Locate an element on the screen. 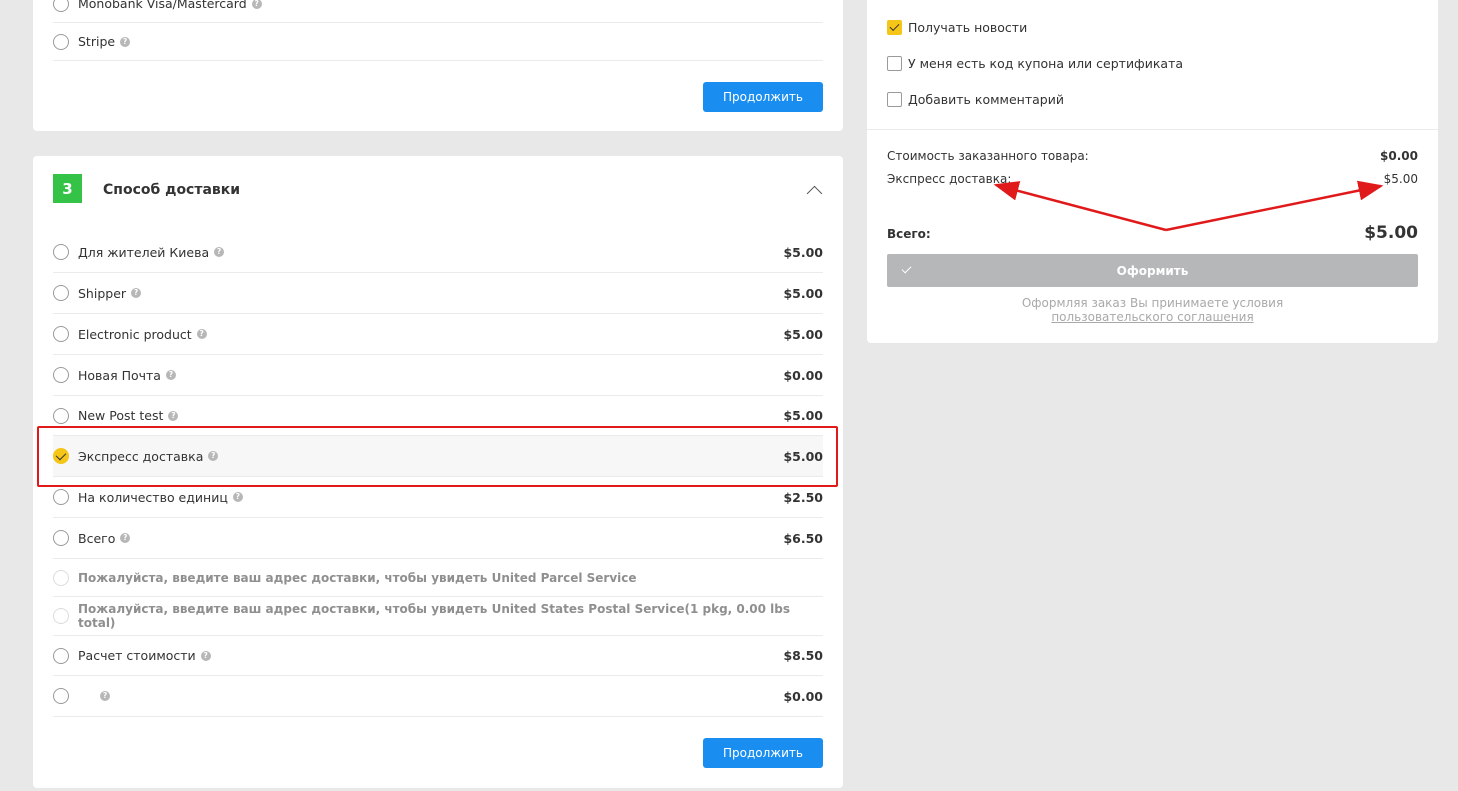 Image resolution: width=1458 pixels, height=791 pixels. shipping-option: На количество единиц? $2.50 is located at coordinates (438, 497).